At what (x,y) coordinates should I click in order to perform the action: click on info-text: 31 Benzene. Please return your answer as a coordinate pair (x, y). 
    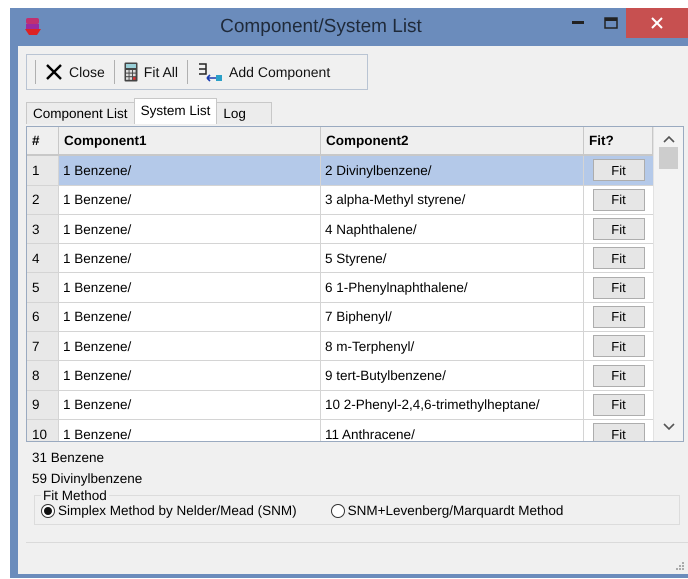
    Looking at the image, I should click on (69, 457).